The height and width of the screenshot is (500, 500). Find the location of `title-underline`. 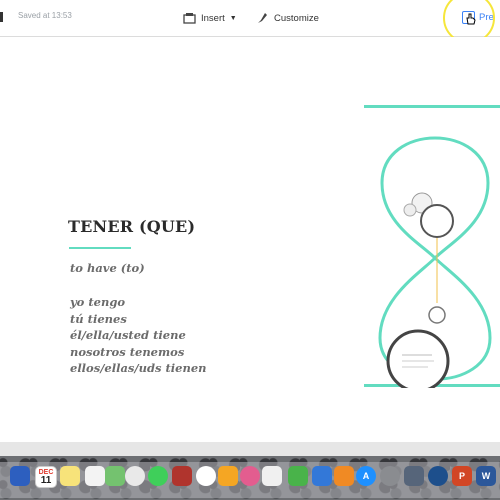

title-underline is located at coordinates (100, 248).